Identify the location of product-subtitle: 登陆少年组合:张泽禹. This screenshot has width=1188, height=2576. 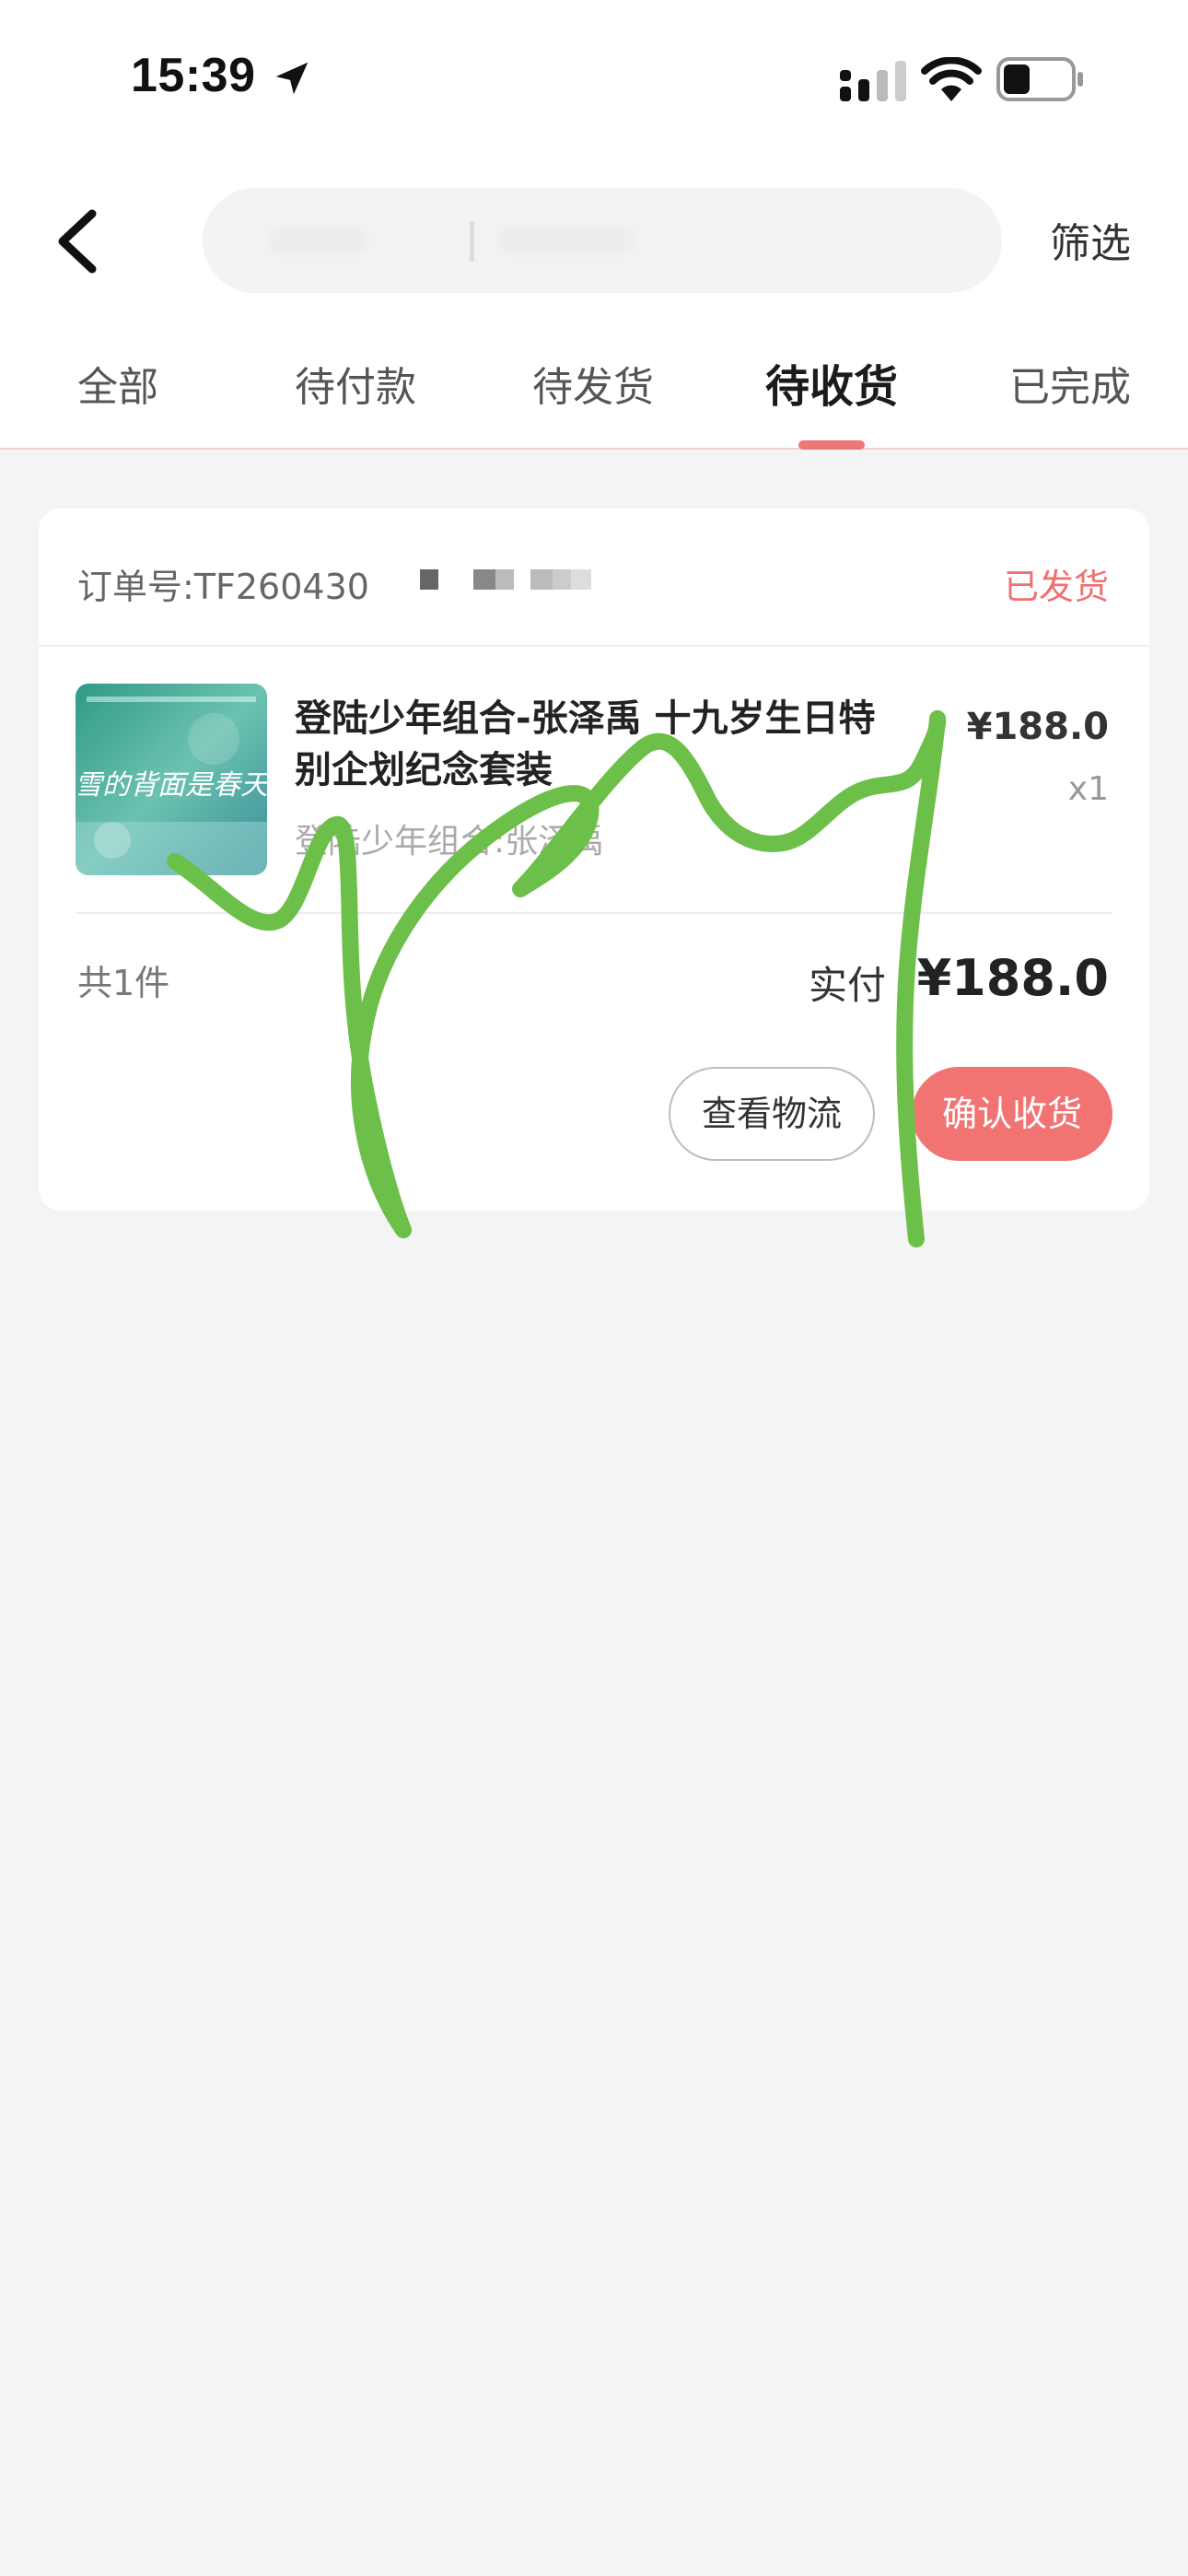
(450, 842).